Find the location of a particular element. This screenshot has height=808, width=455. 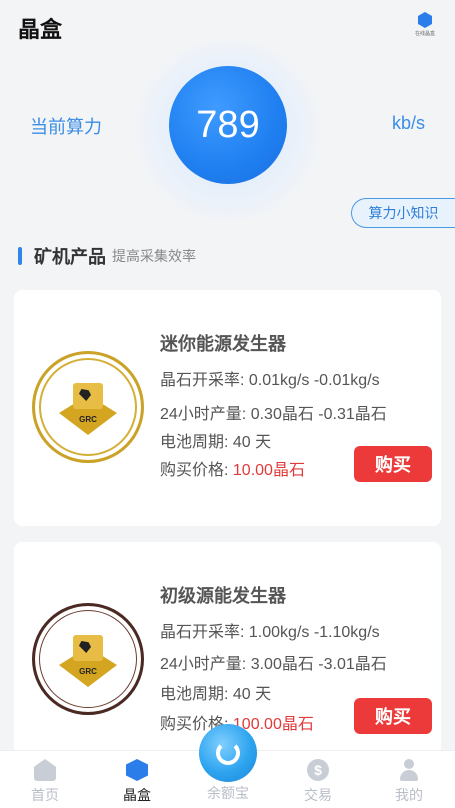

trade-icon: $ is located at coordinates (318, 770).